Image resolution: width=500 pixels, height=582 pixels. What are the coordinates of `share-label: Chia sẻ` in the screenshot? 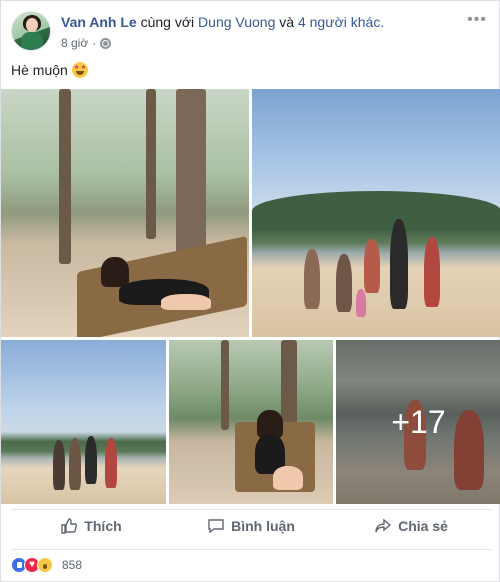 It's located at (423, 525).